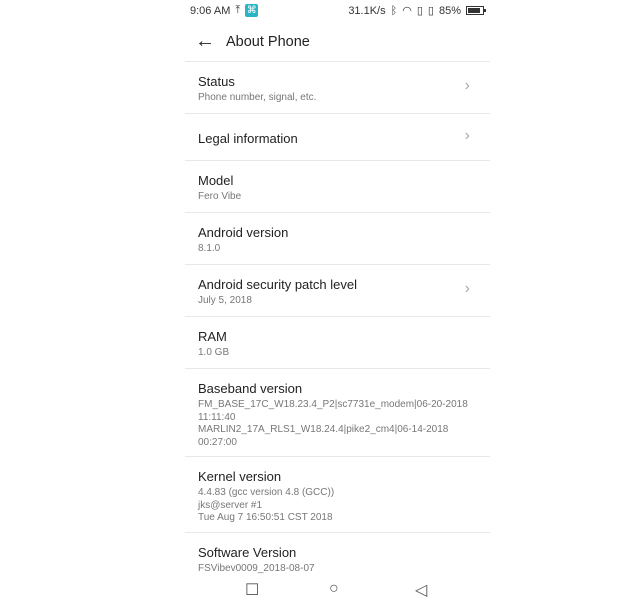 This screenshot has width=640, height=614. Describe the element at coordinates (248, 138) in the screenshot. I see `item-title: Legal information` at that location.